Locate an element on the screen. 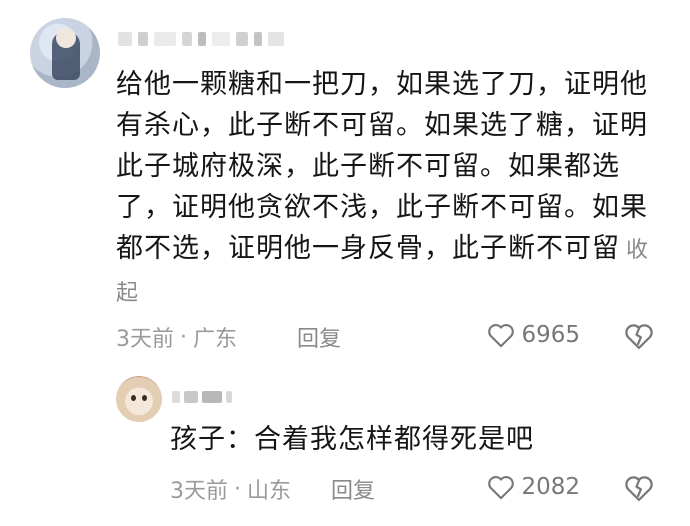  reply-avatar is located at coordinates (139, 399).